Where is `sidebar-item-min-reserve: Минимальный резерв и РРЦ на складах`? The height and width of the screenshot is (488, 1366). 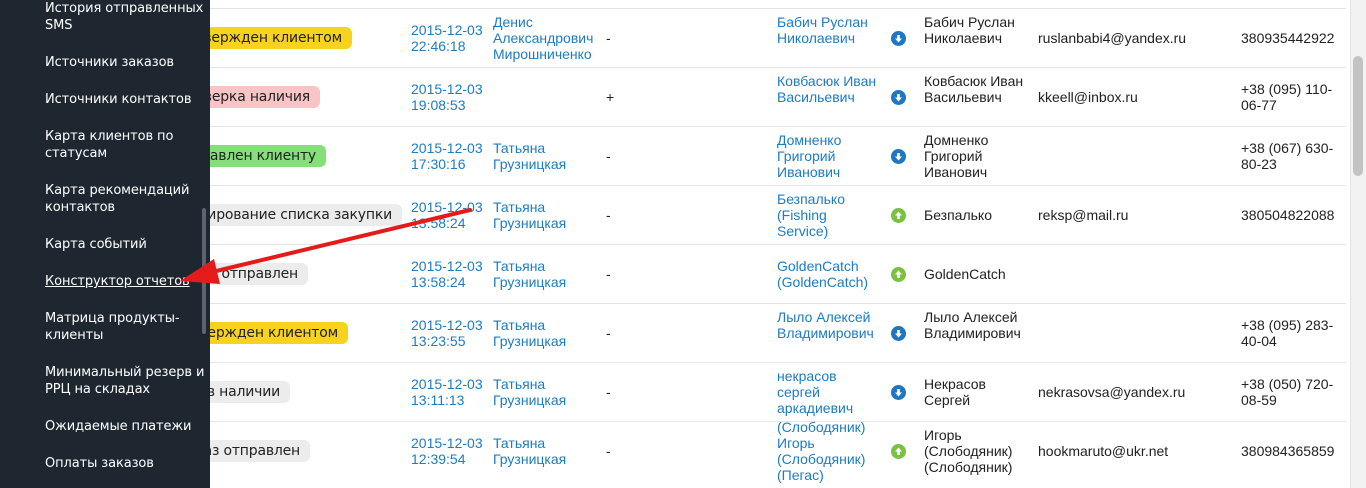 sidebar-item-min-reserve: Минимальный резерв и РРЦ на складах is located at coordinates (125, 381).